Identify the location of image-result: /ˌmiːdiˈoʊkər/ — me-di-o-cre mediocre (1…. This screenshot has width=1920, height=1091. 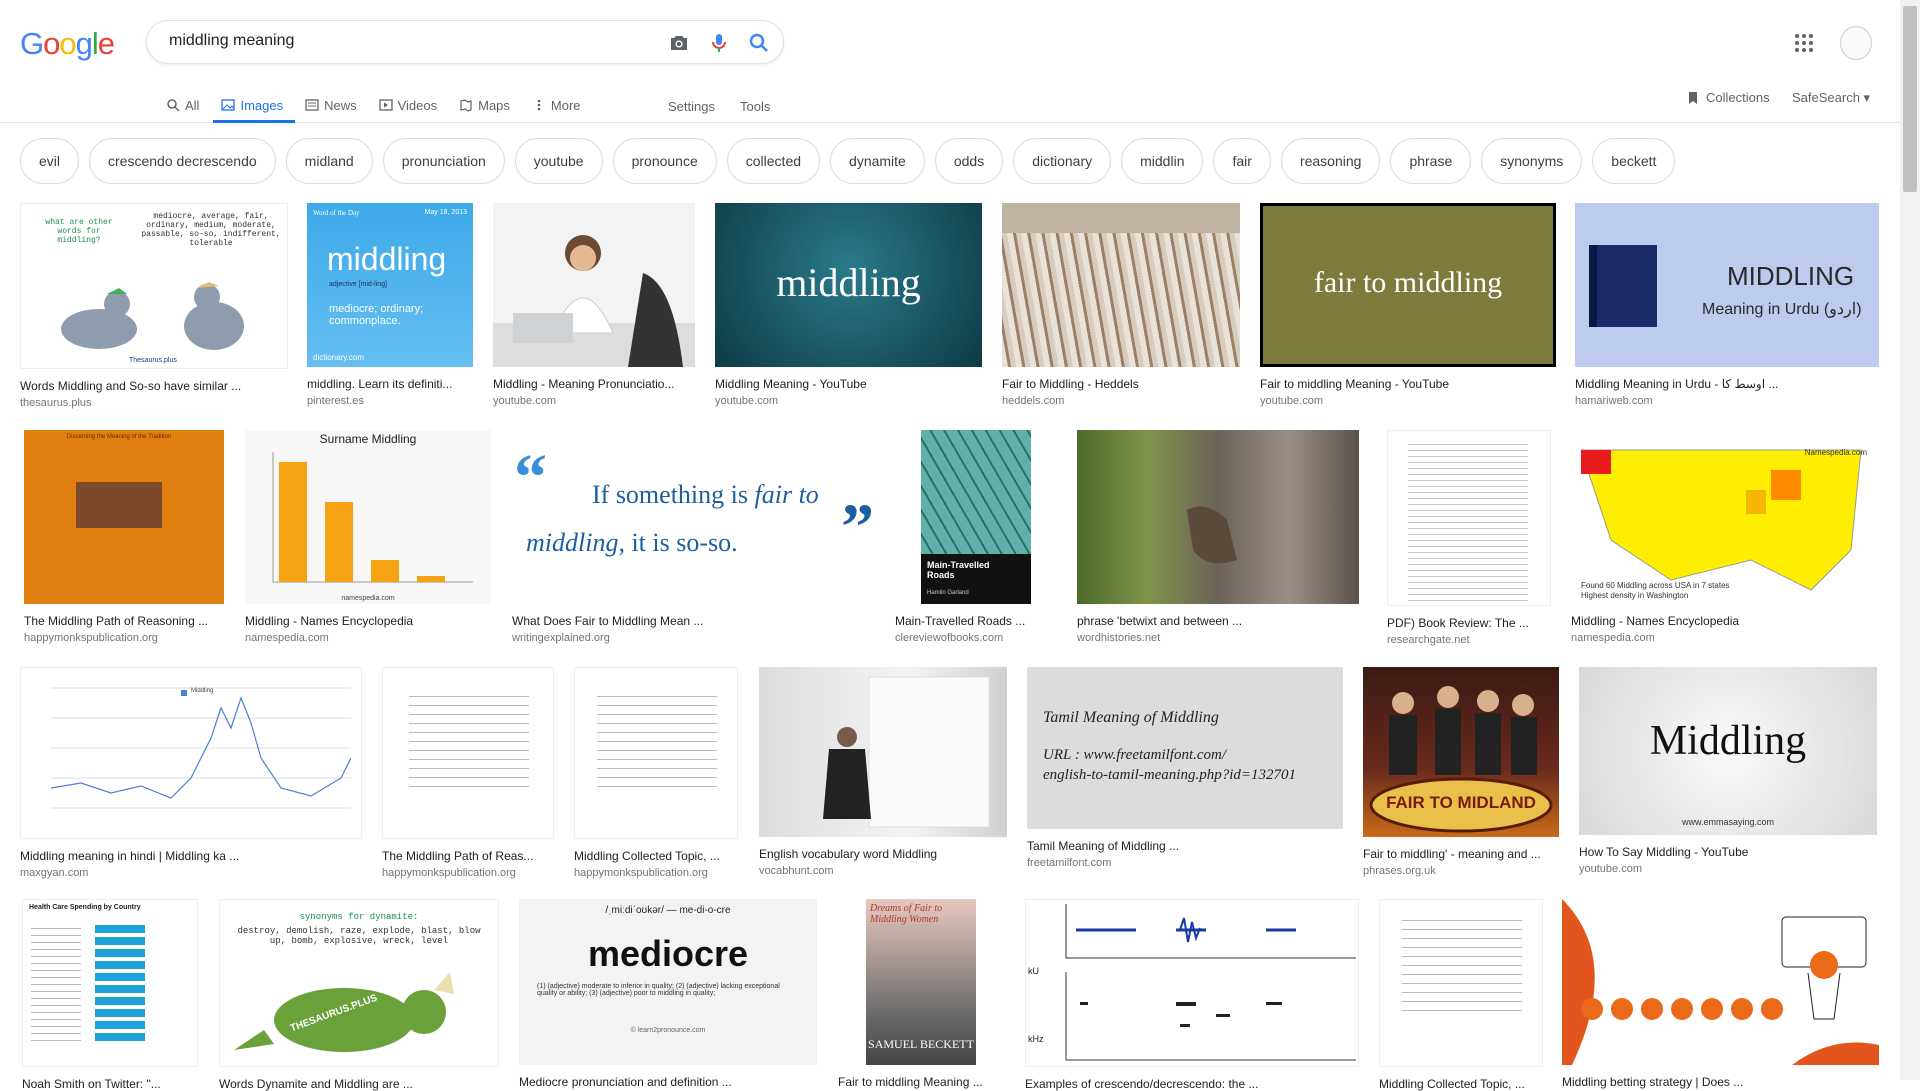
(668, 994).